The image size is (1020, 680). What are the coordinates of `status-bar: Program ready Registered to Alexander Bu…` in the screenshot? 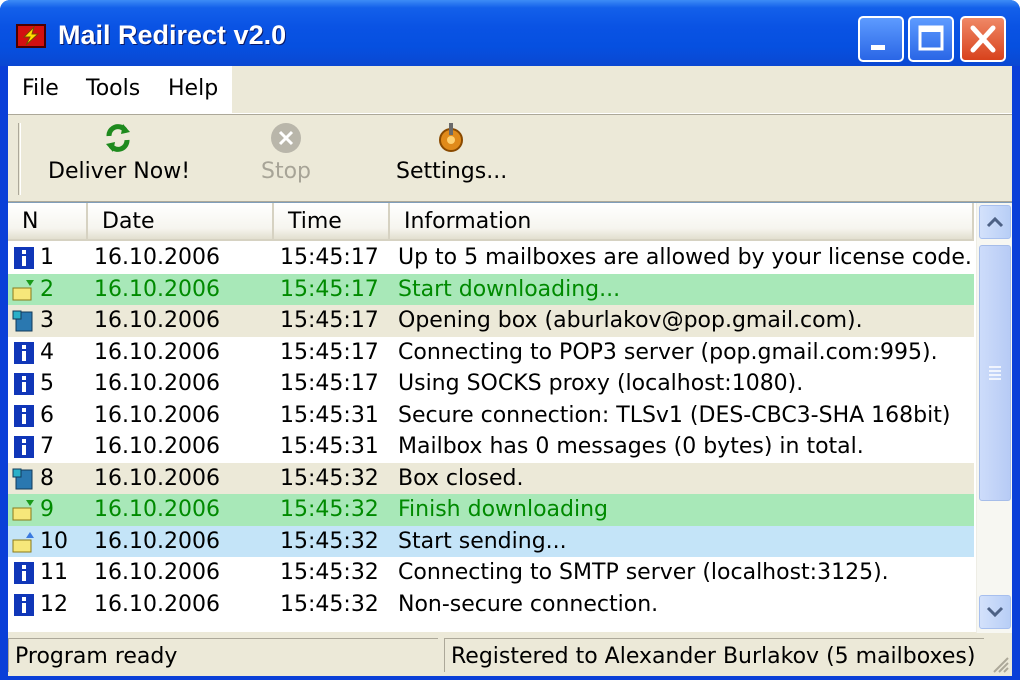 It's located at (510, 655).